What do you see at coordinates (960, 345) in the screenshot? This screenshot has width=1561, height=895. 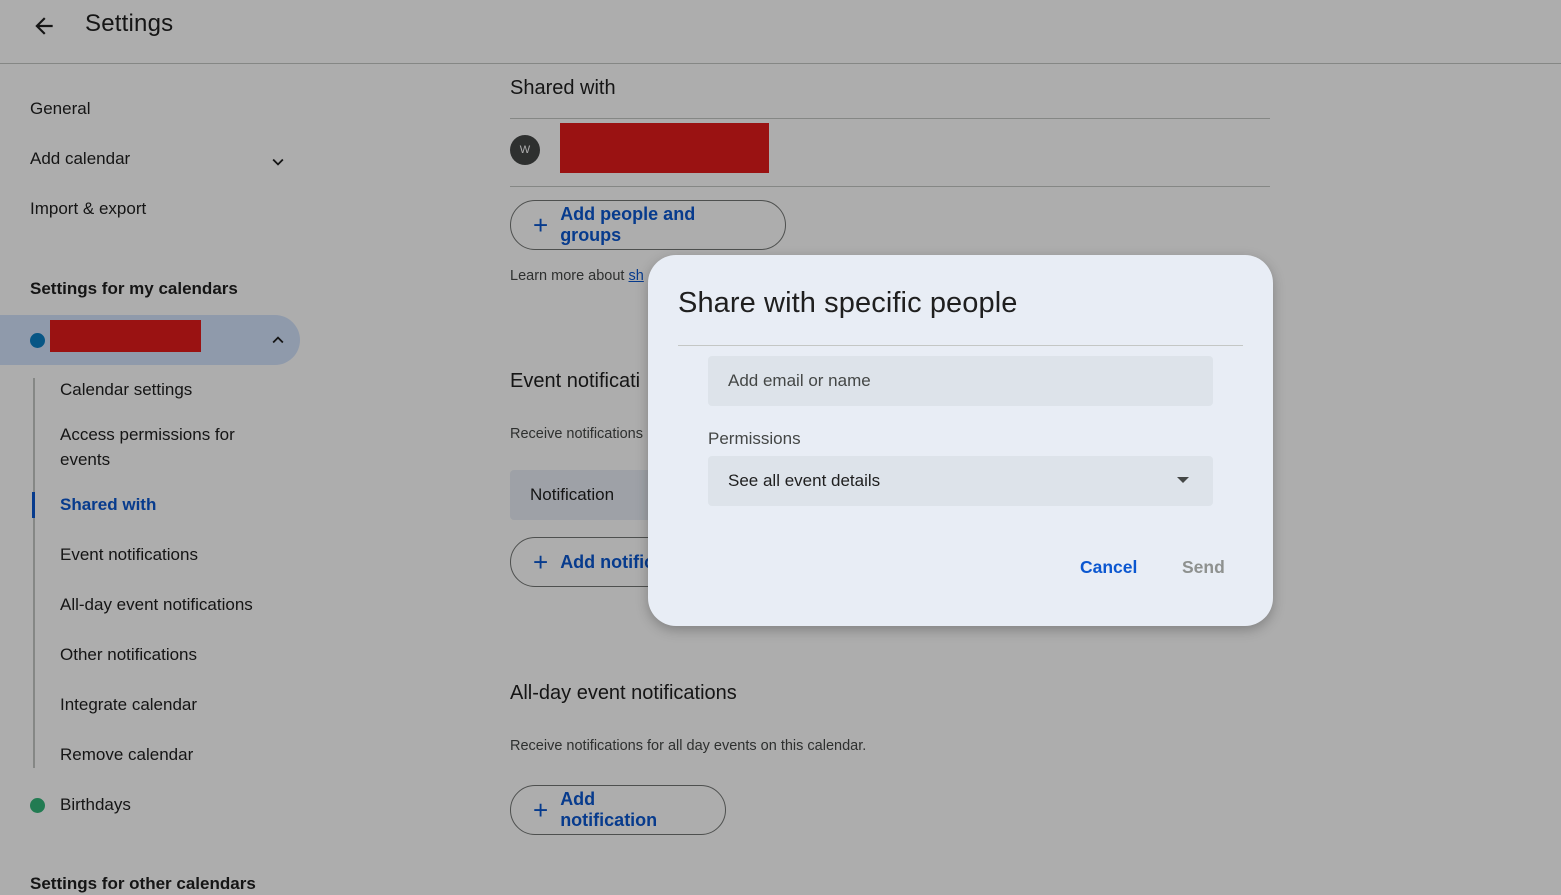 I see `dialog-divider` at bounding box center [960, 345].